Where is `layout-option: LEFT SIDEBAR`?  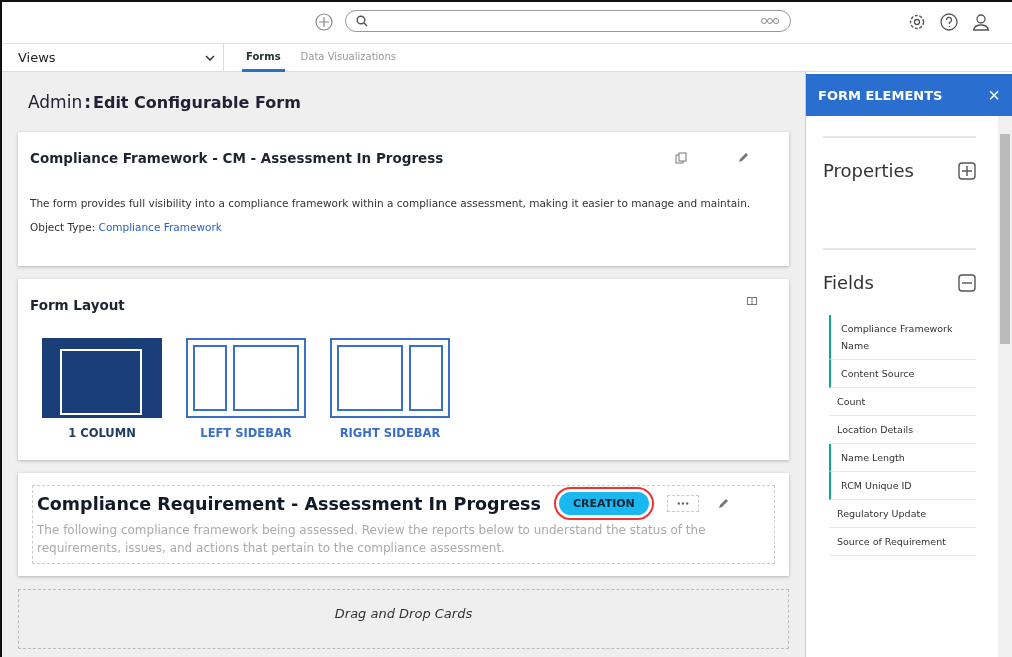 layout-option: LEFT SIDEBAR is located at coordinates (246, 389).